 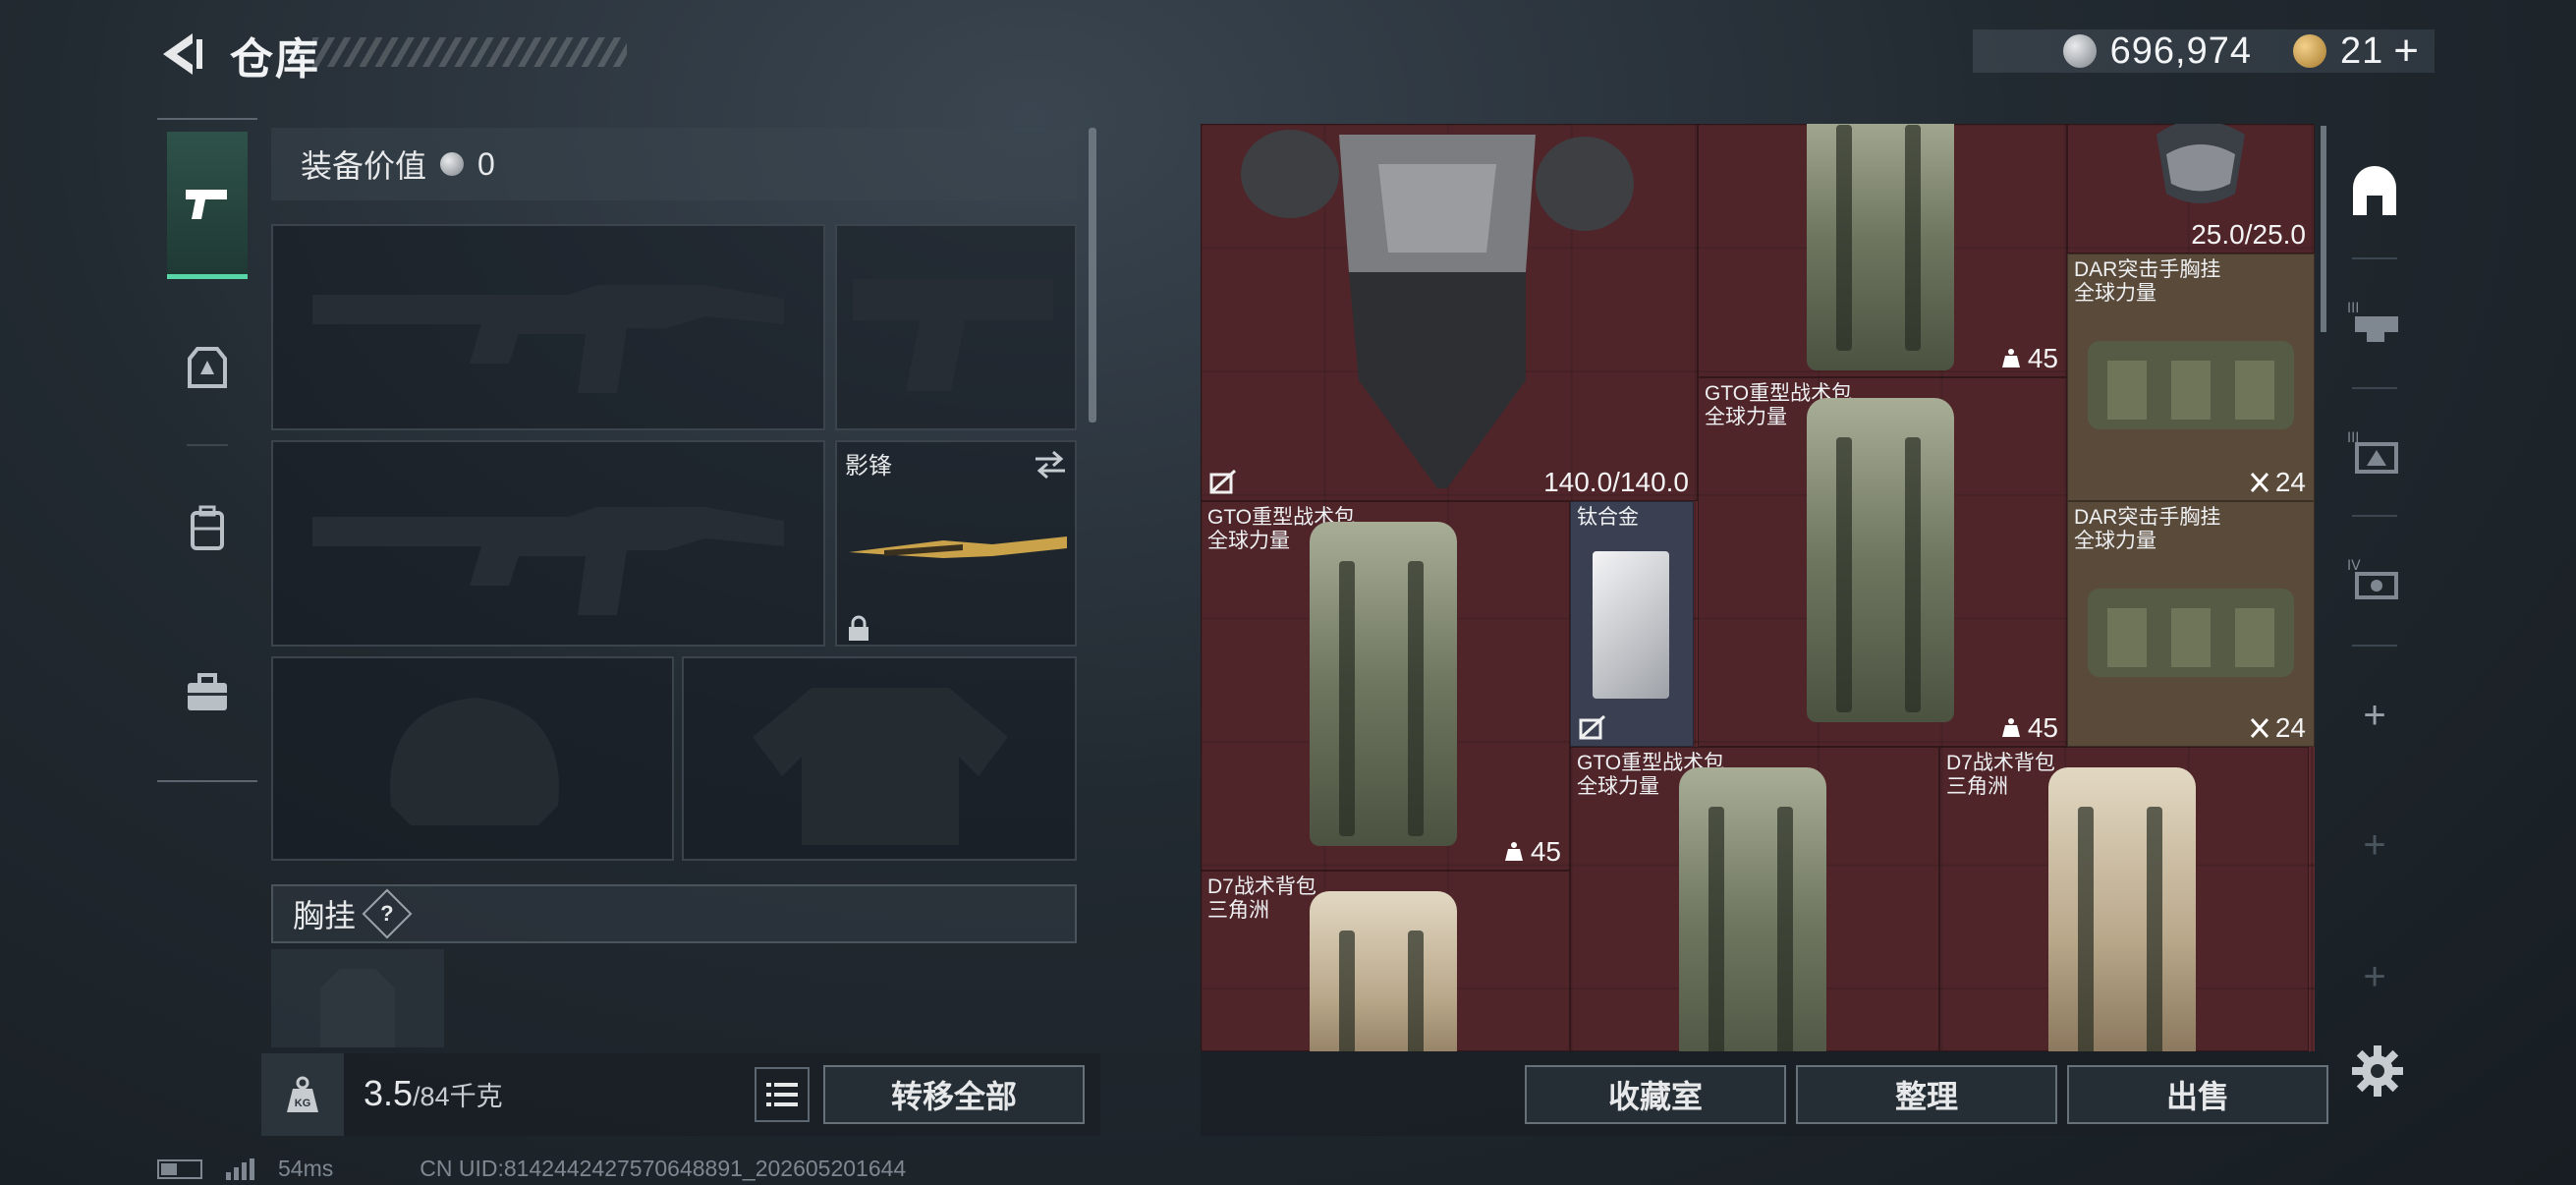 I want to click on metal-ingot-icon, so click(x=1631, y=625).